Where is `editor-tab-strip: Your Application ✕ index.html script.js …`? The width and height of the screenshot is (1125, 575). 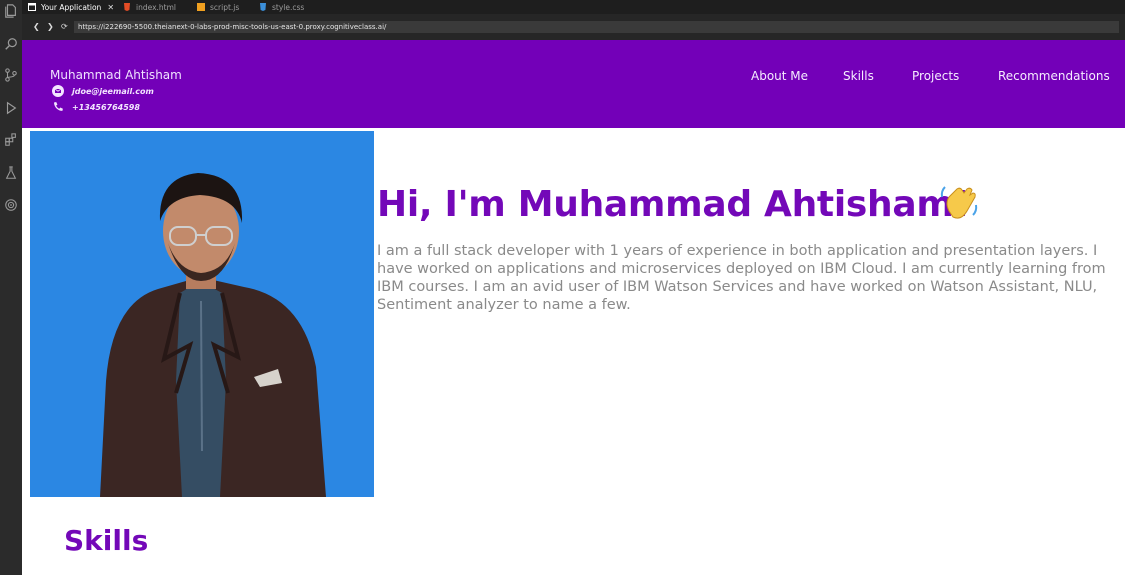
editor-tab-strip: Your Application ✕ index.html script.js … is located at coordinates (573, 7).